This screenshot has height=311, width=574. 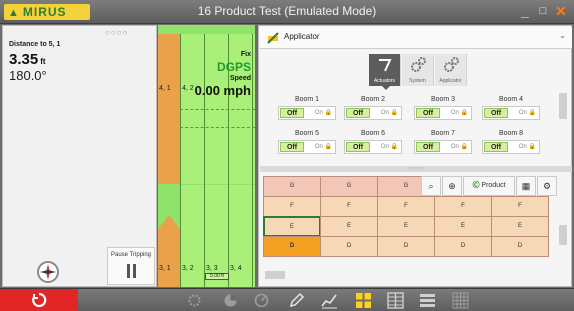 I want to click on list-icon, so click(x=427, y=300).